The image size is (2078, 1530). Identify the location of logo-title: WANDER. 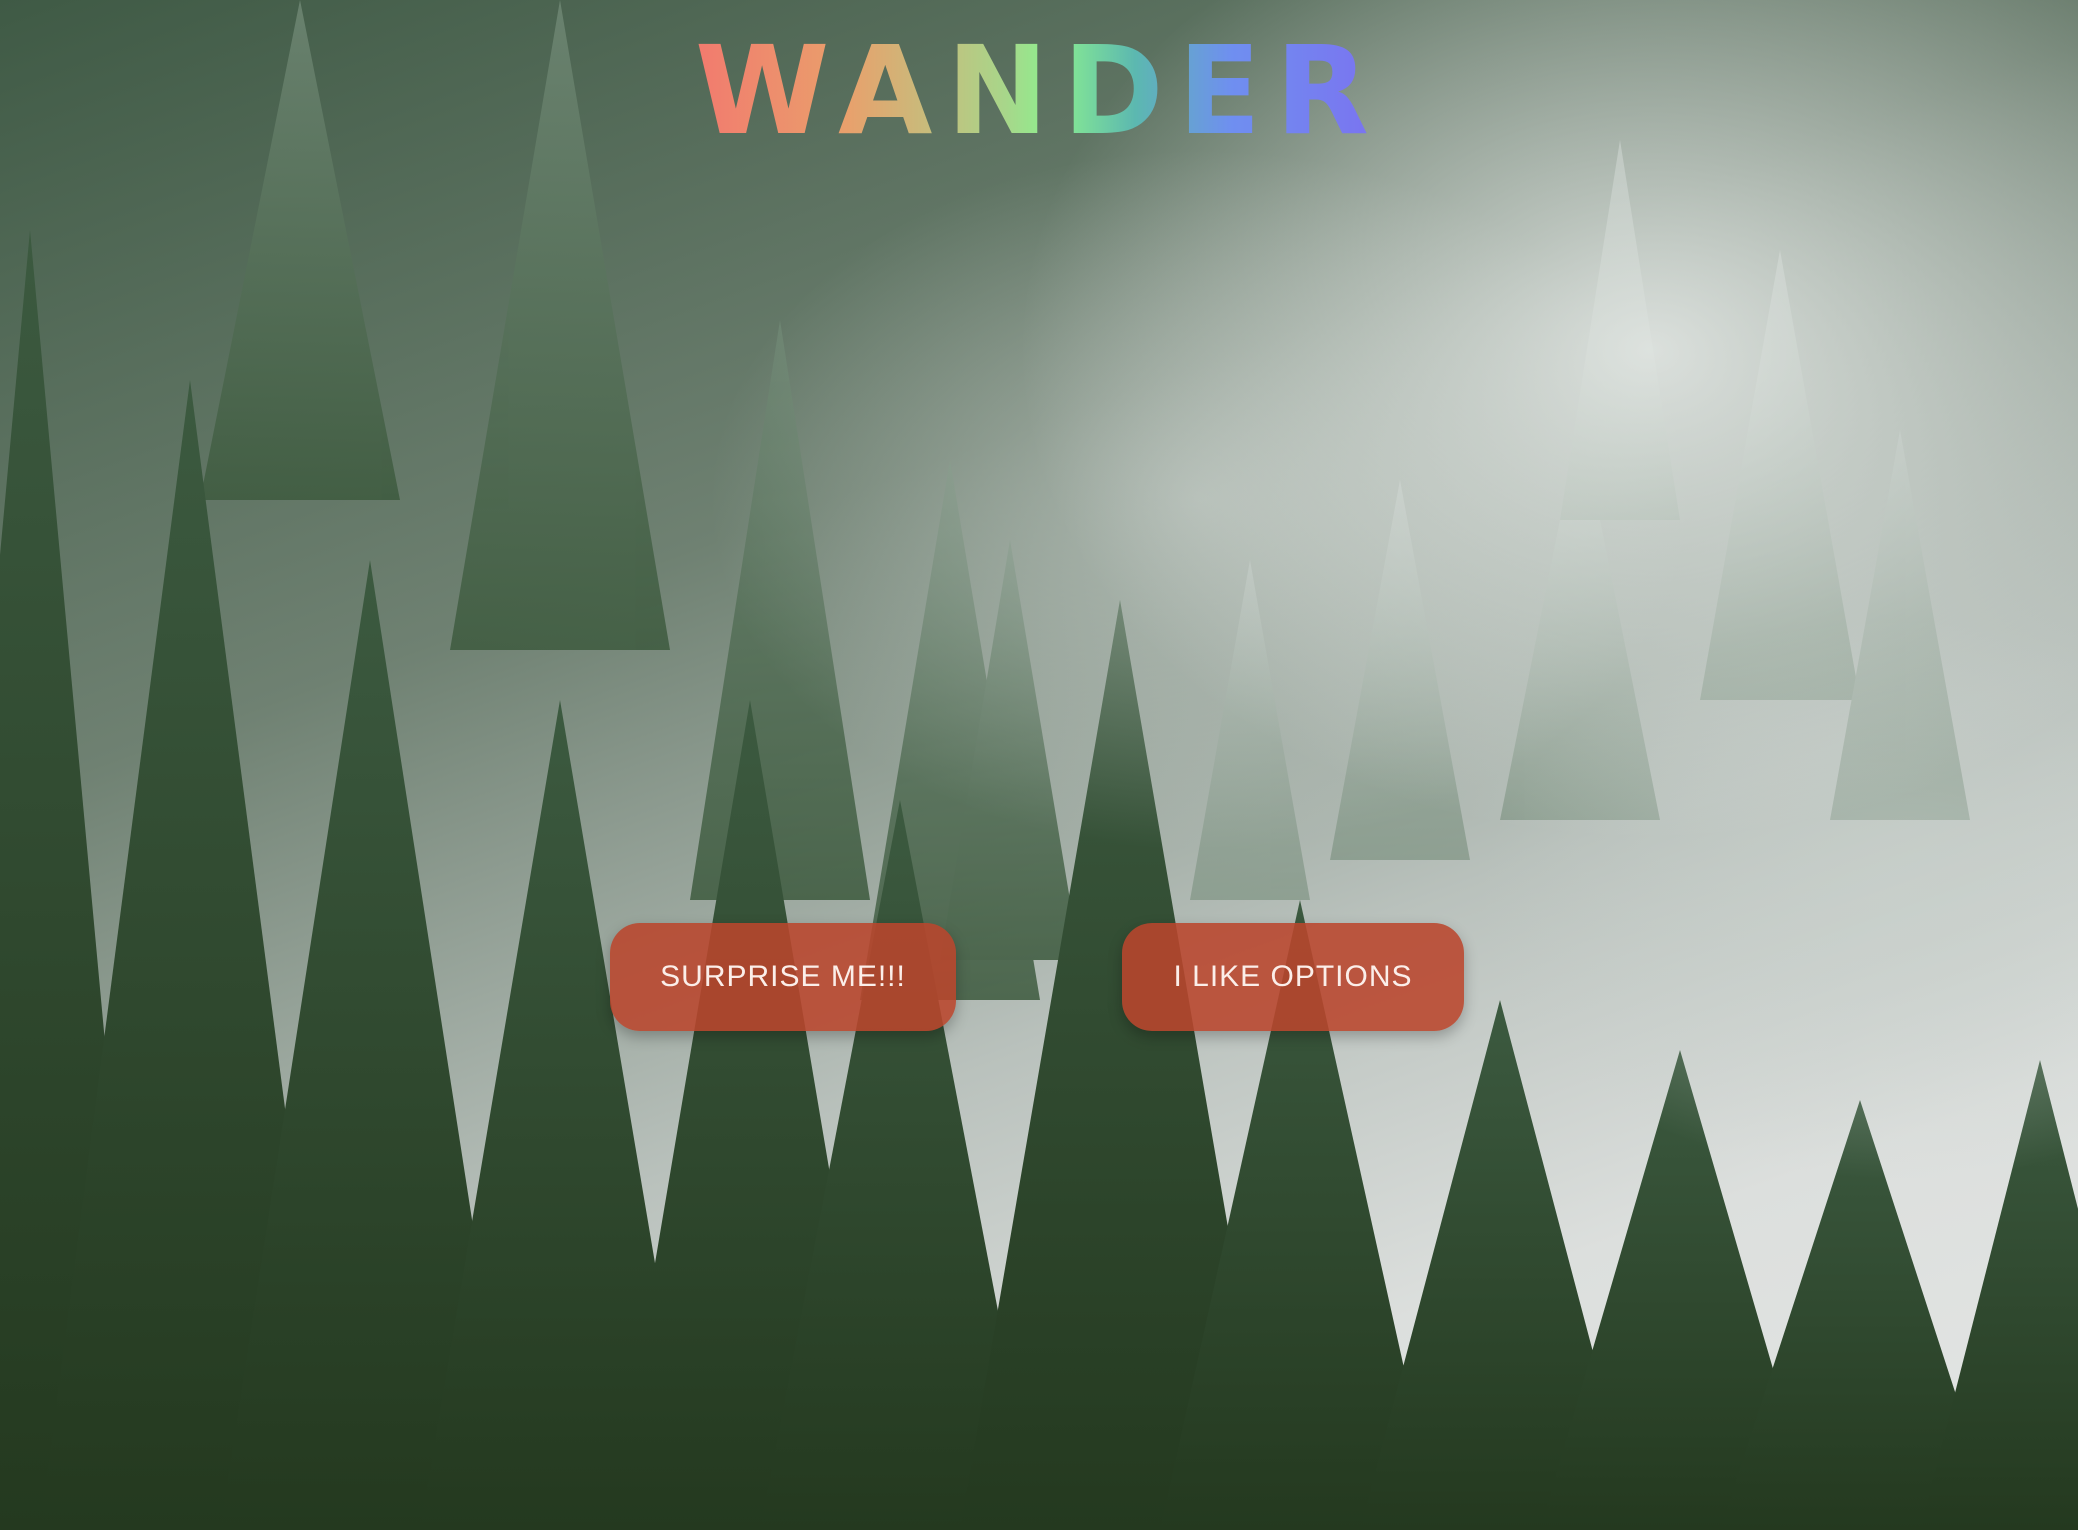
(1039, 91).